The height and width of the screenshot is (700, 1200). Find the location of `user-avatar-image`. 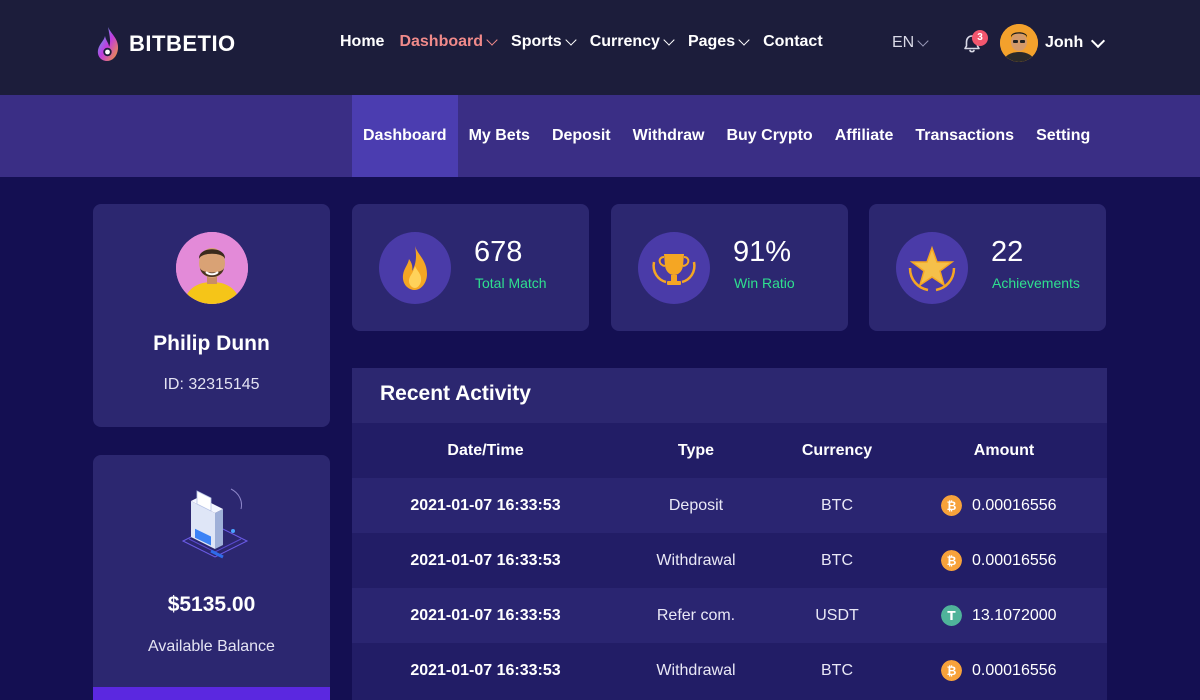

user-avatar-image is located at coordinates (1019, 43).